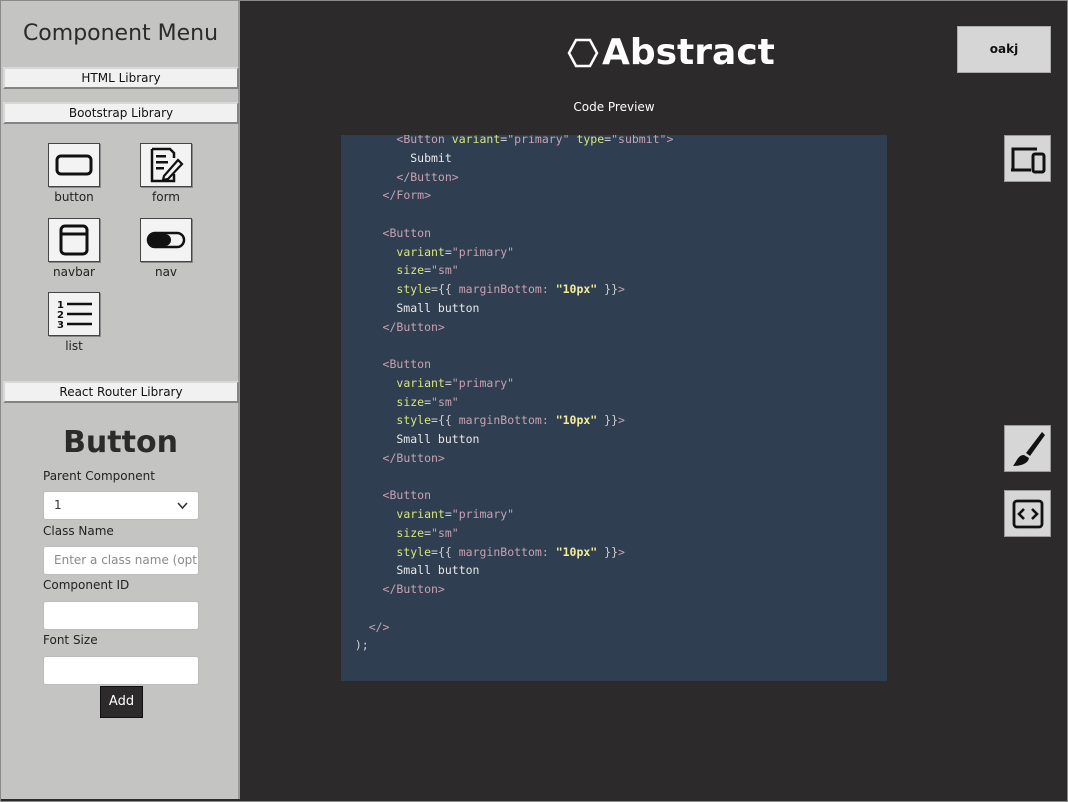 The image size is (1068, 802). I want to click on component-label: list, so click(74, 346).